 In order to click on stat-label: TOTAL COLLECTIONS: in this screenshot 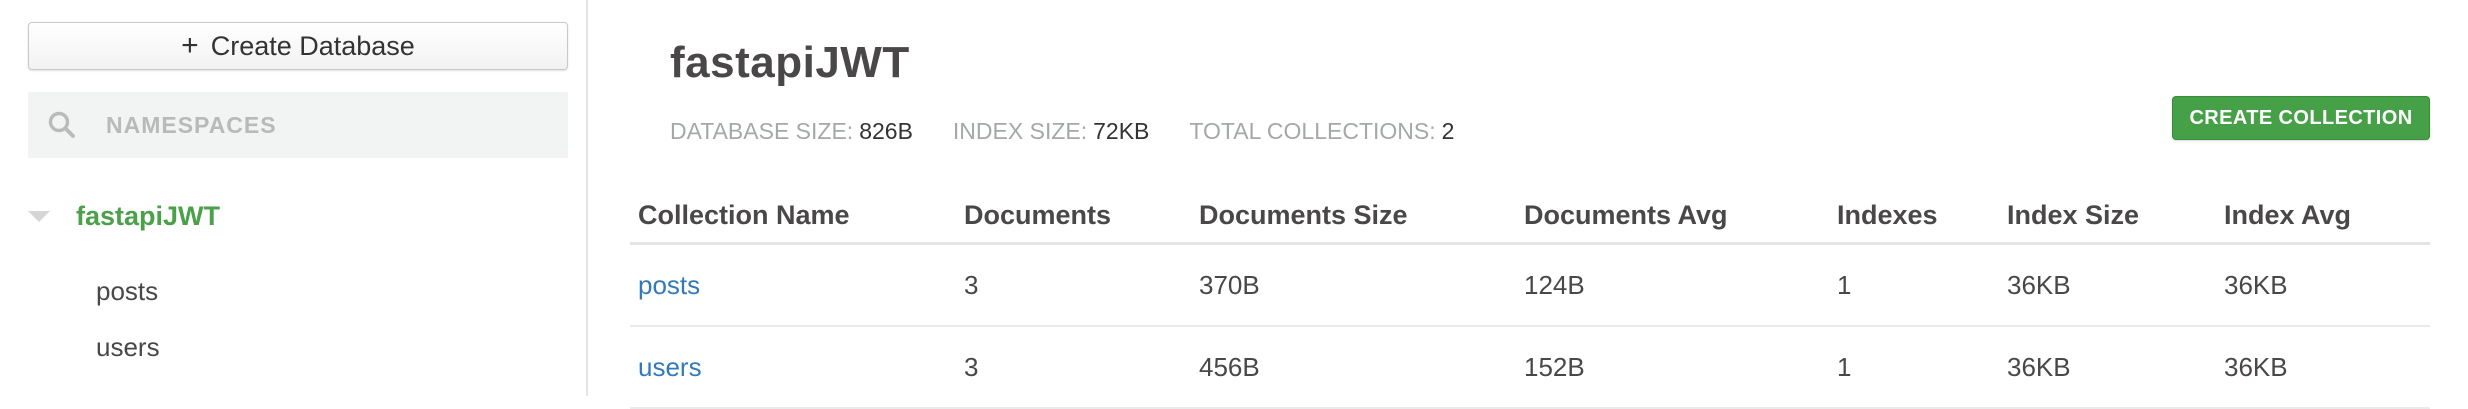, I will do `click(1312, 131)`.